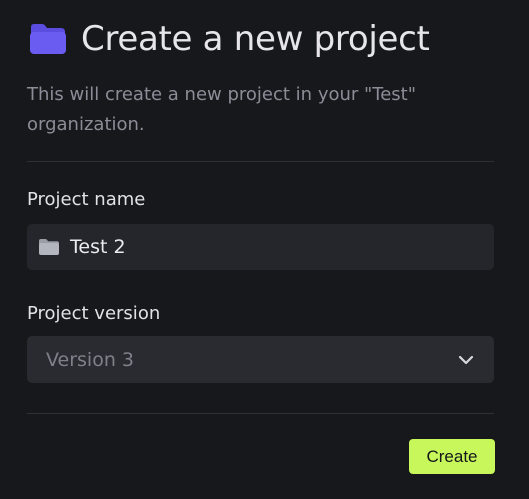  Describe the element at coordinates (94, 313) in the screenshot. I see `project-version-label: Project version` at that location.